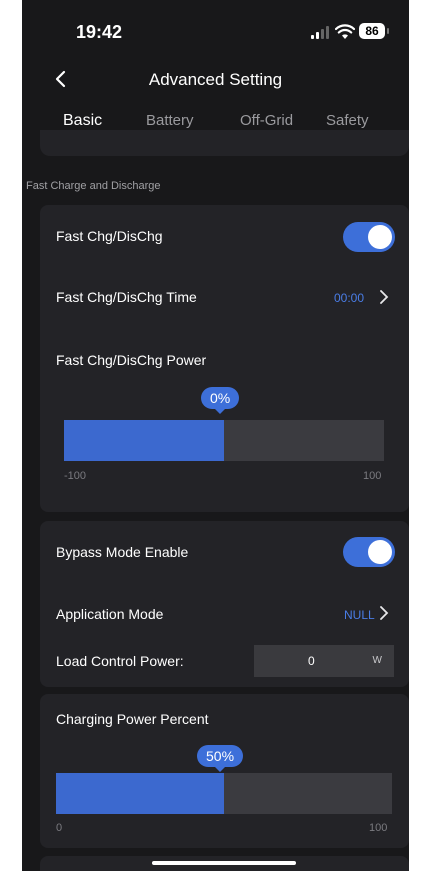 The image size is (429, 871). Describe the element at coordinates (122, 552) in the screenshot. I see `bypass-mode-label: Bypass Mode Enable` at that location.